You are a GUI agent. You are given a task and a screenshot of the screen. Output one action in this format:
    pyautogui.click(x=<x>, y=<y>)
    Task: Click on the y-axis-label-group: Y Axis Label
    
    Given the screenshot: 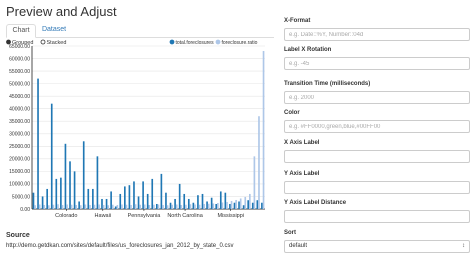 What is the action you would take?
    pyautogui.click(x=377, y=182)
    